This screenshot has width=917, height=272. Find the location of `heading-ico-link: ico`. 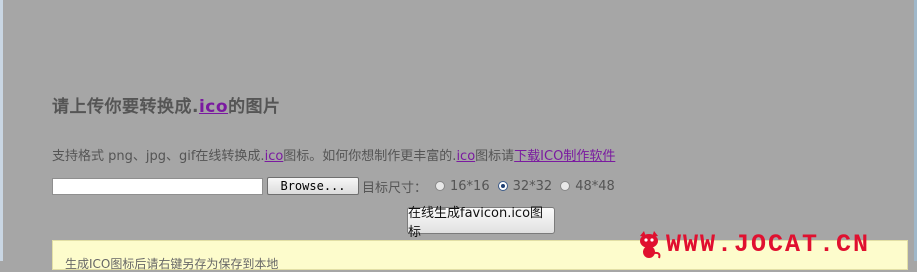

heading-ico-link: ico is located at coordinates (213, 107).